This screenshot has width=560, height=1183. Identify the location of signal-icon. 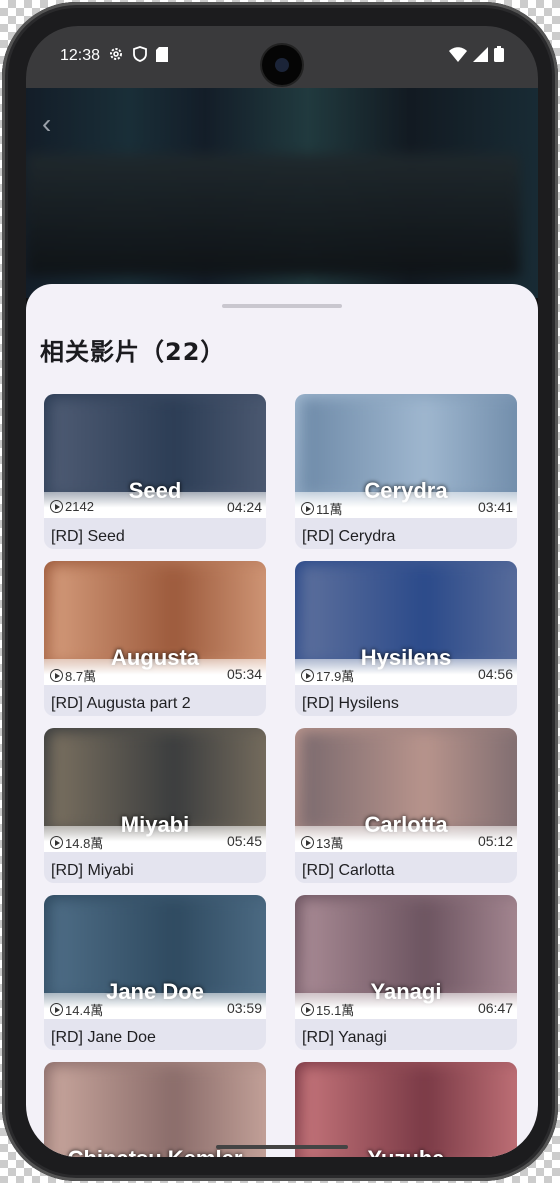
(480, 54).